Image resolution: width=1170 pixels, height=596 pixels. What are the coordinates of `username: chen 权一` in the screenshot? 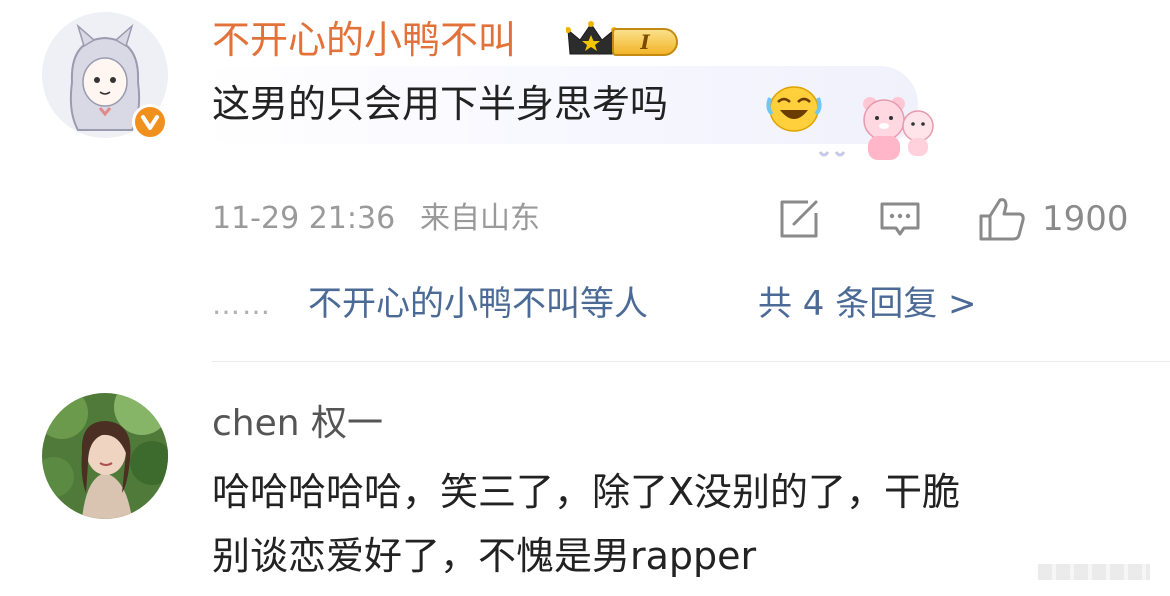 It's located at (297, 424).